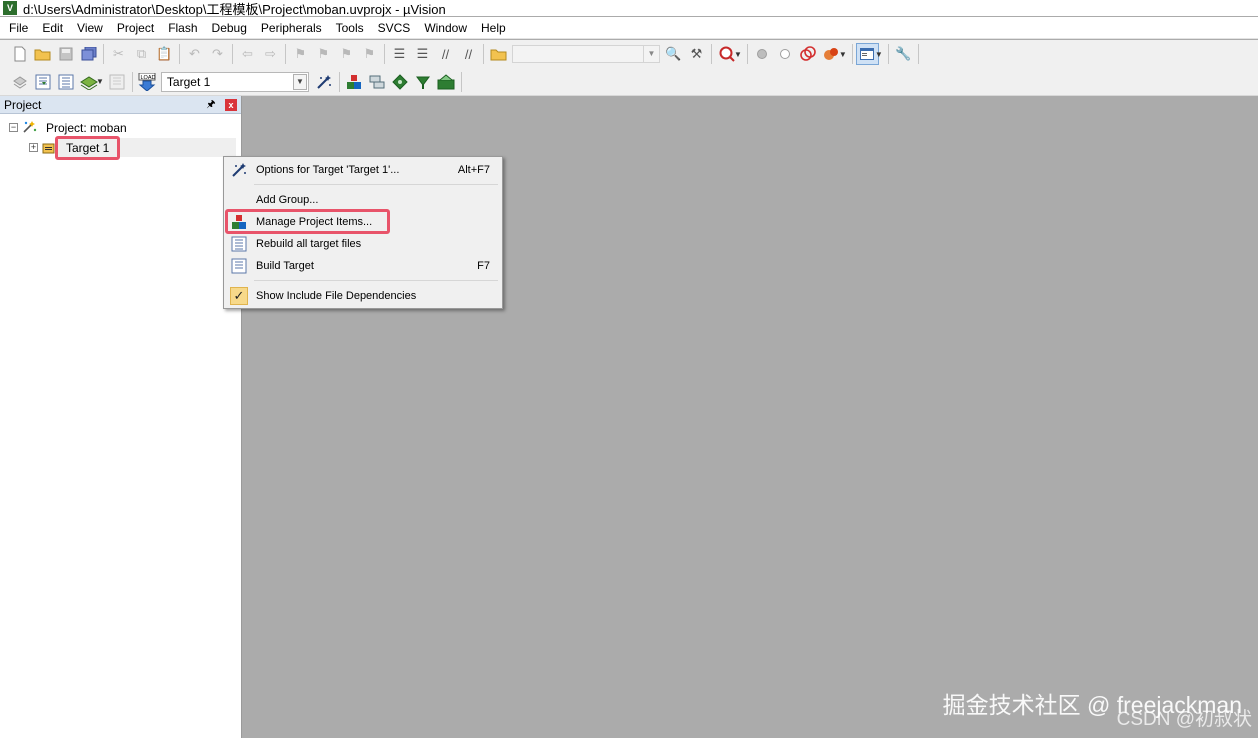 This screenshot has height=738, width=1258. Describe the element at coordinates (19, 54) in the screenshot. I see `new-file-icon` at that location.